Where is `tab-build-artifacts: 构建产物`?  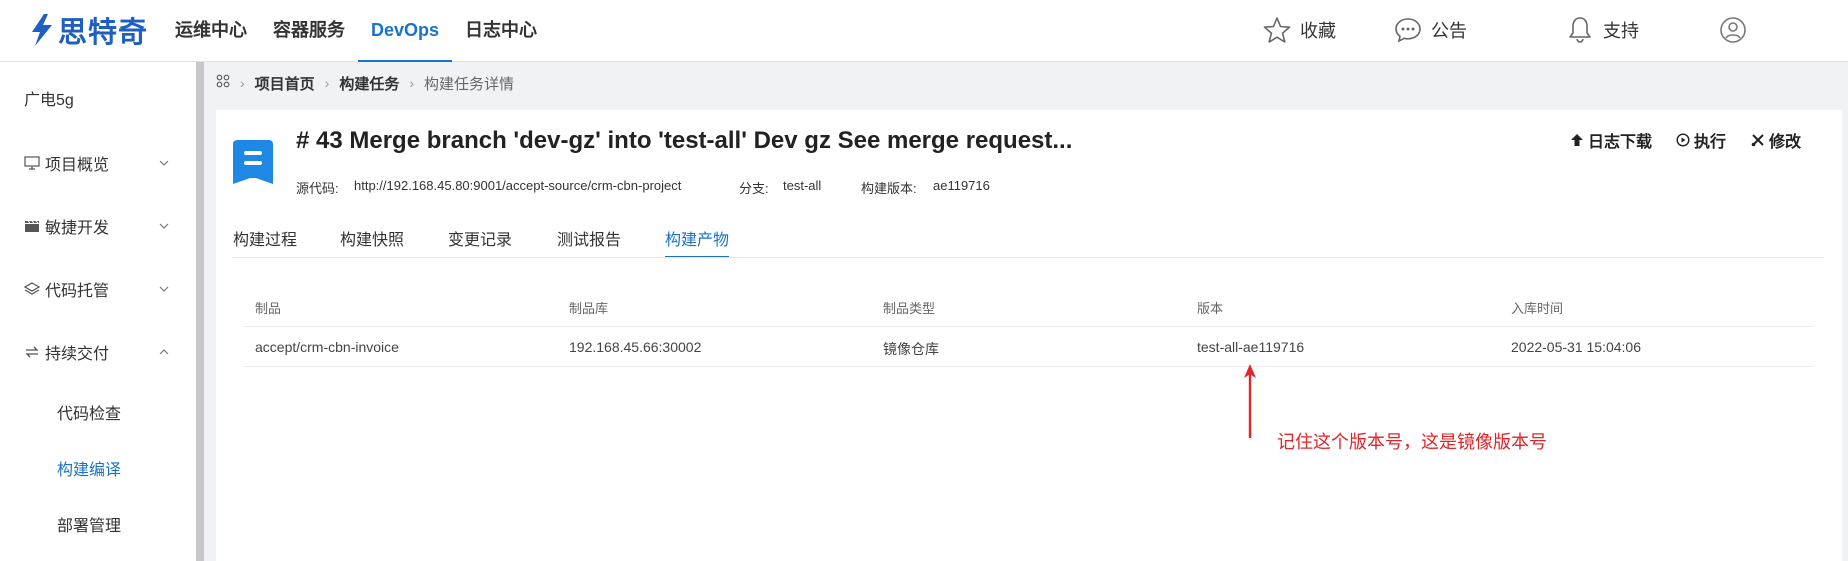
tab-build-artifacts: 构建产物 is located at coordinates (697, 242).